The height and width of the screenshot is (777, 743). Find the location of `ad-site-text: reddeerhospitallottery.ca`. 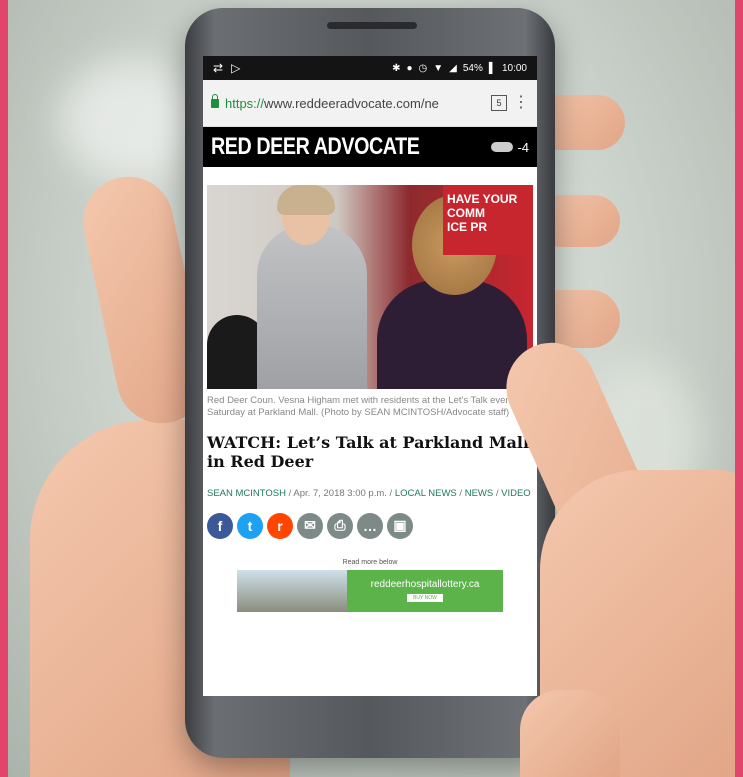

ad-site-text: reddeerhospitallottery.ca is located at coordinates (425, 585).